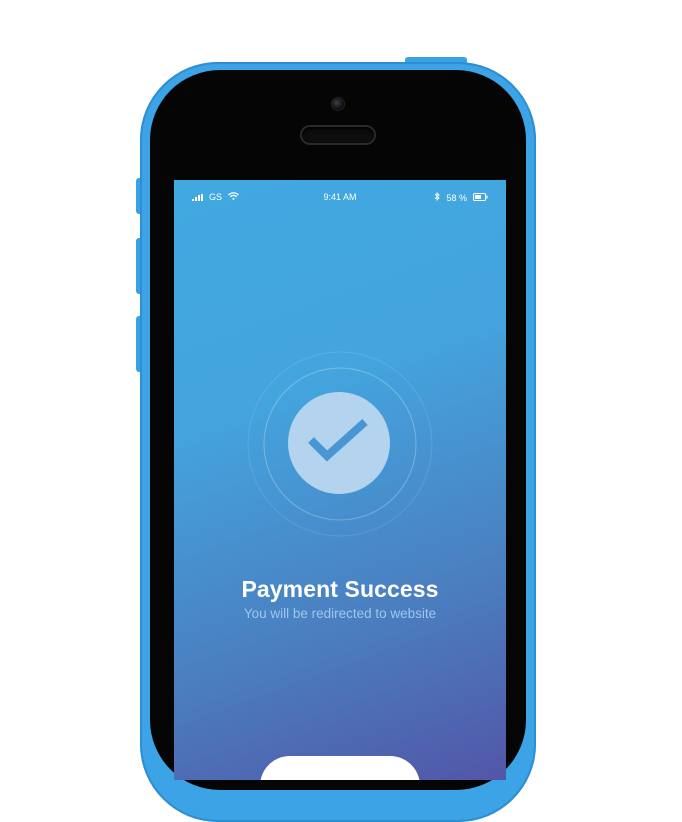  Describe the element at coordinates (338, 104) in the screenshot. I see `front-camera` at that location.